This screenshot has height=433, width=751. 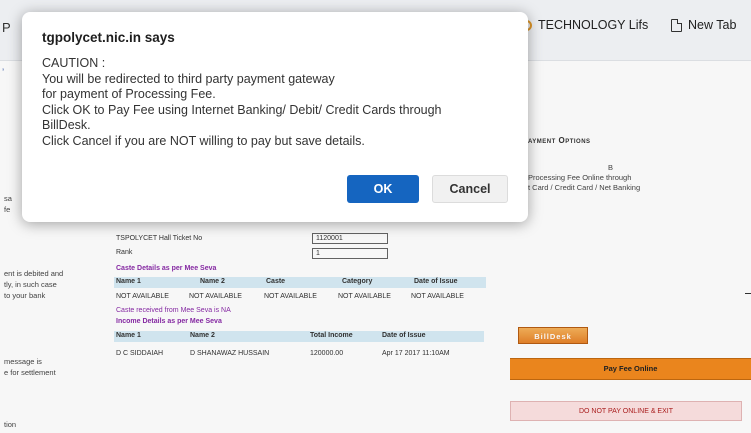 I want to click on dialog-line: CAUTION :, so click(x=74, y=63).